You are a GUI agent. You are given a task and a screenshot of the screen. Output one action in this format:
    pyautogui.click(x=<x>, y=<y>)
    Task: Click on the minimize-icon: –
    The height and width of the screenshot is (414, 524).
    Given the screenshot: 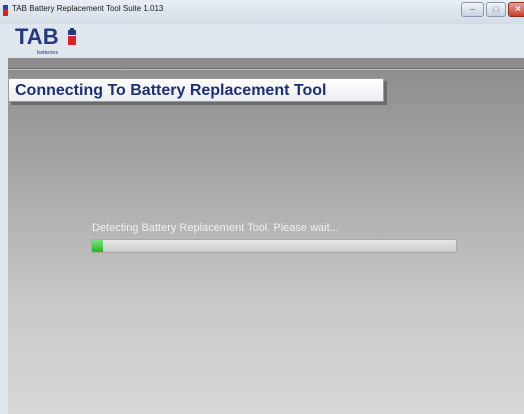 What is the action you would take?
    pyautogui.click(x=472, y=9)
    